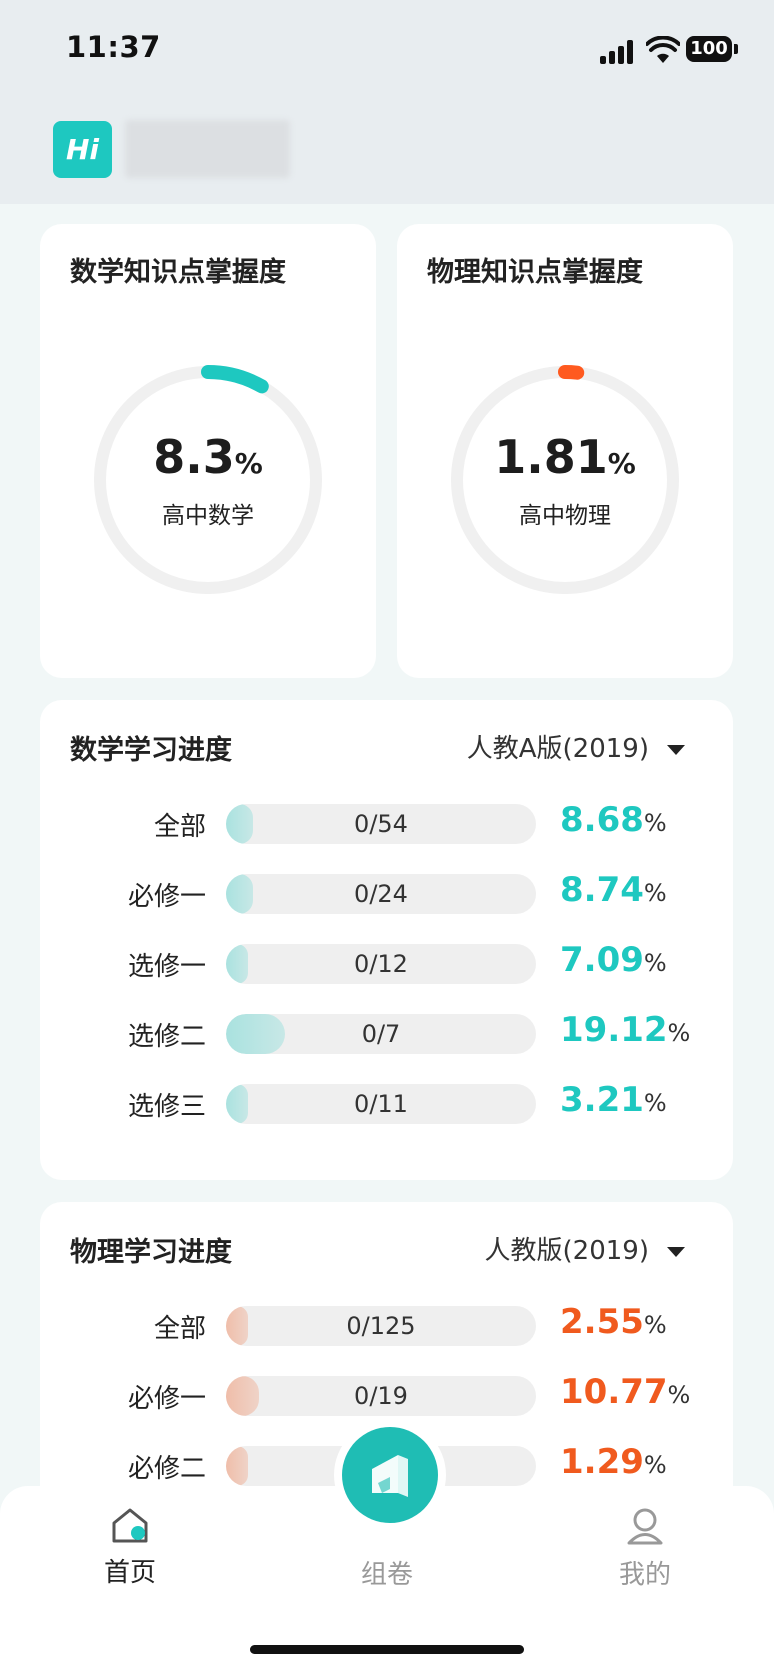 This screenshot has height=1674, width=774. What do you see at coordinates (248, 463) in the screenshot?
I see `math-mastery-unit: %` at bounding box center [248, 463].